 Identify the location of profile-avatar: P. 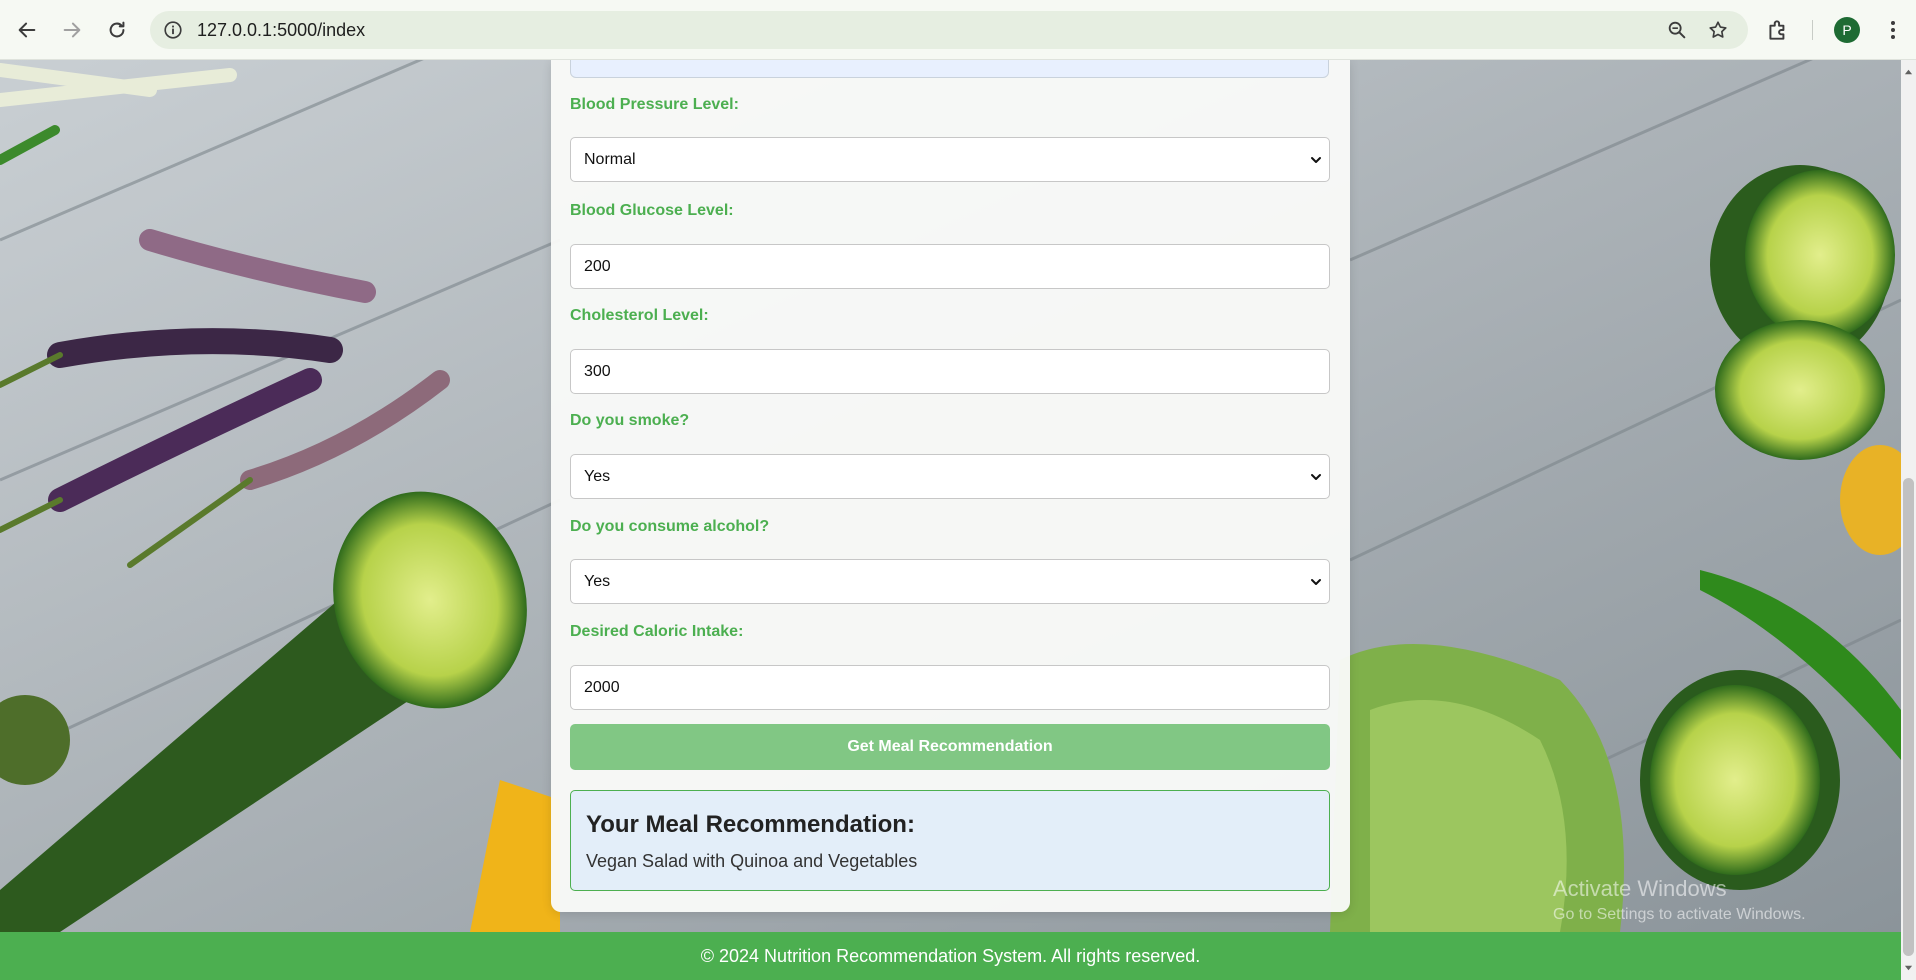
(1847, 30).